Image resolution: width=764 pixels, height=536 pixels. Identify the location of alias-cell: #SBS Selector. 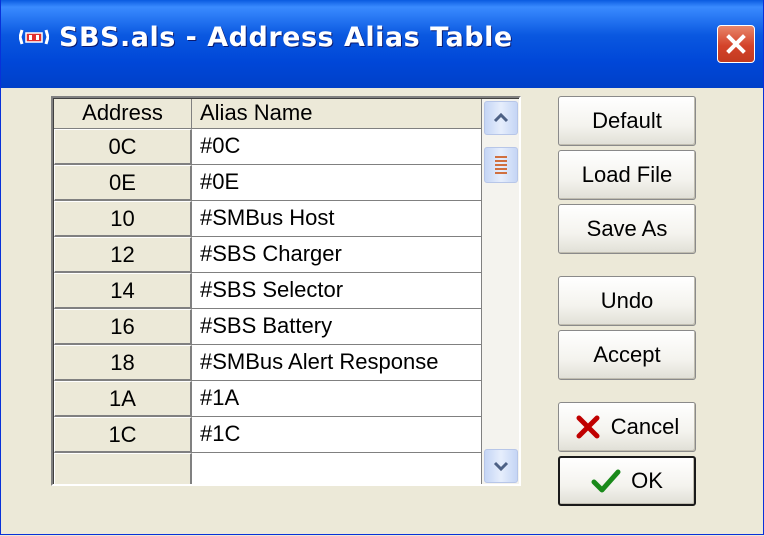
(337, 291).